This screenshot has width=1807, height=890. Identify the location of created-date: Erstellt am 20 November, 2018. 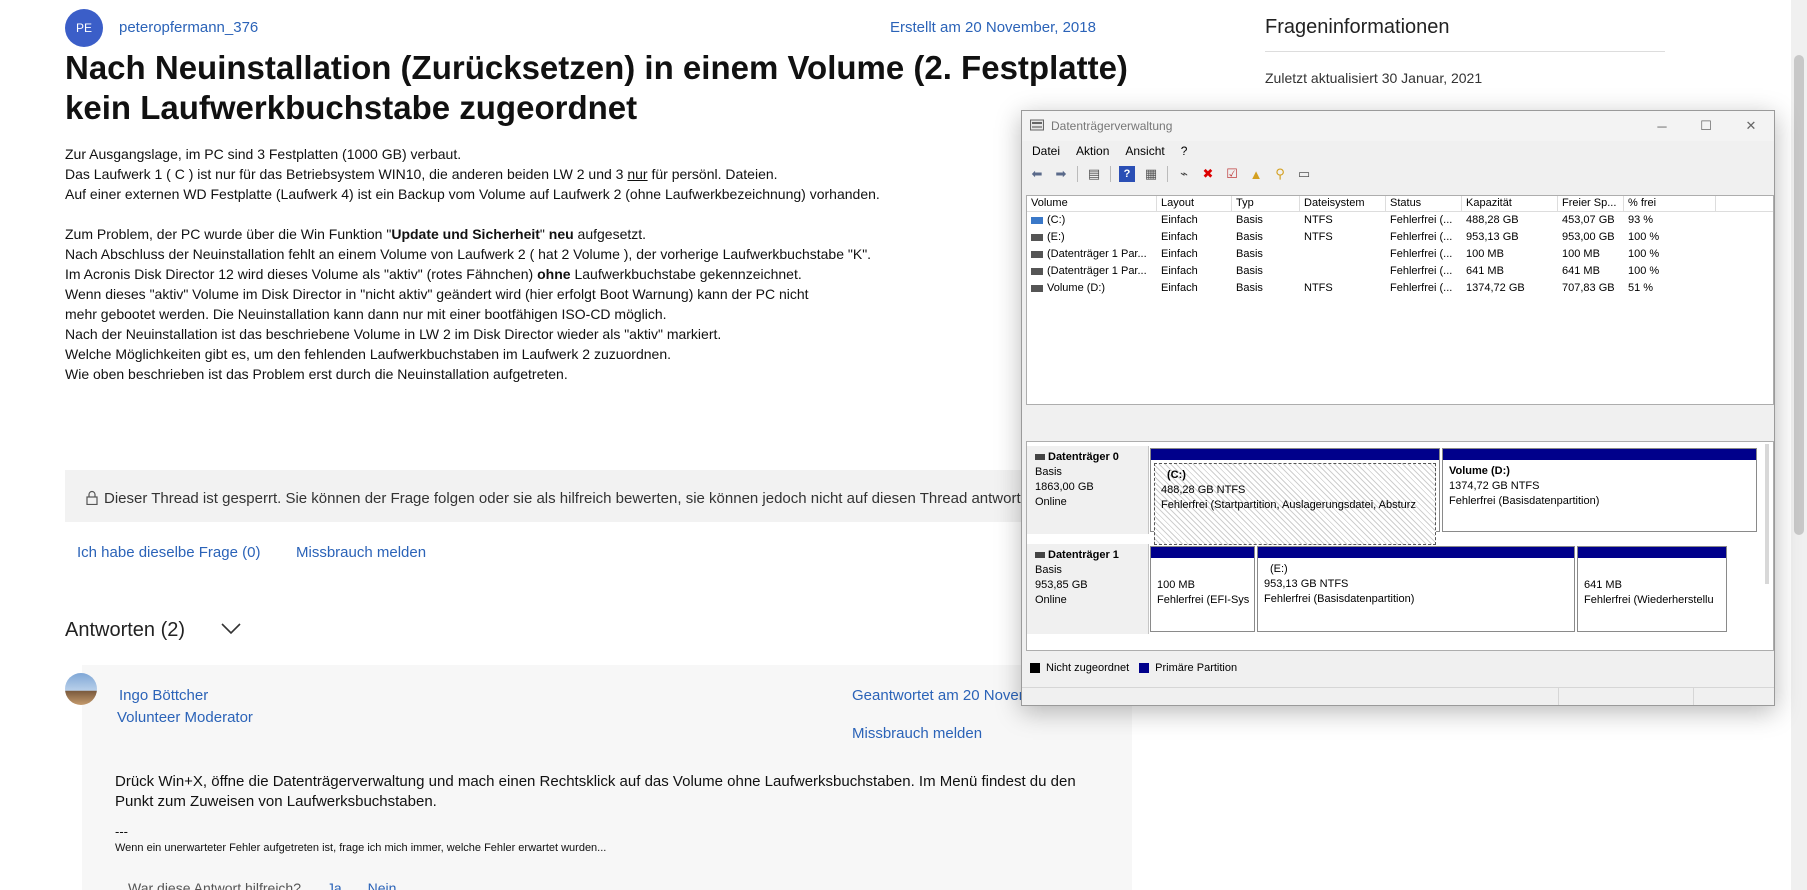
(993, 27).